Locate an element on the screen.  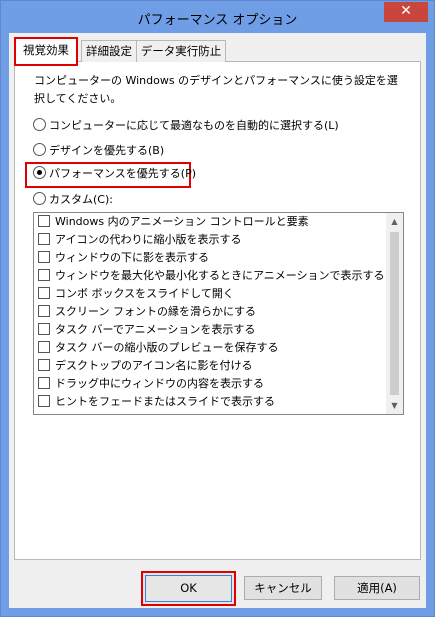
list-item: スクリーン フォントの縁を滑らかにする is located at coordinates (210, 312).